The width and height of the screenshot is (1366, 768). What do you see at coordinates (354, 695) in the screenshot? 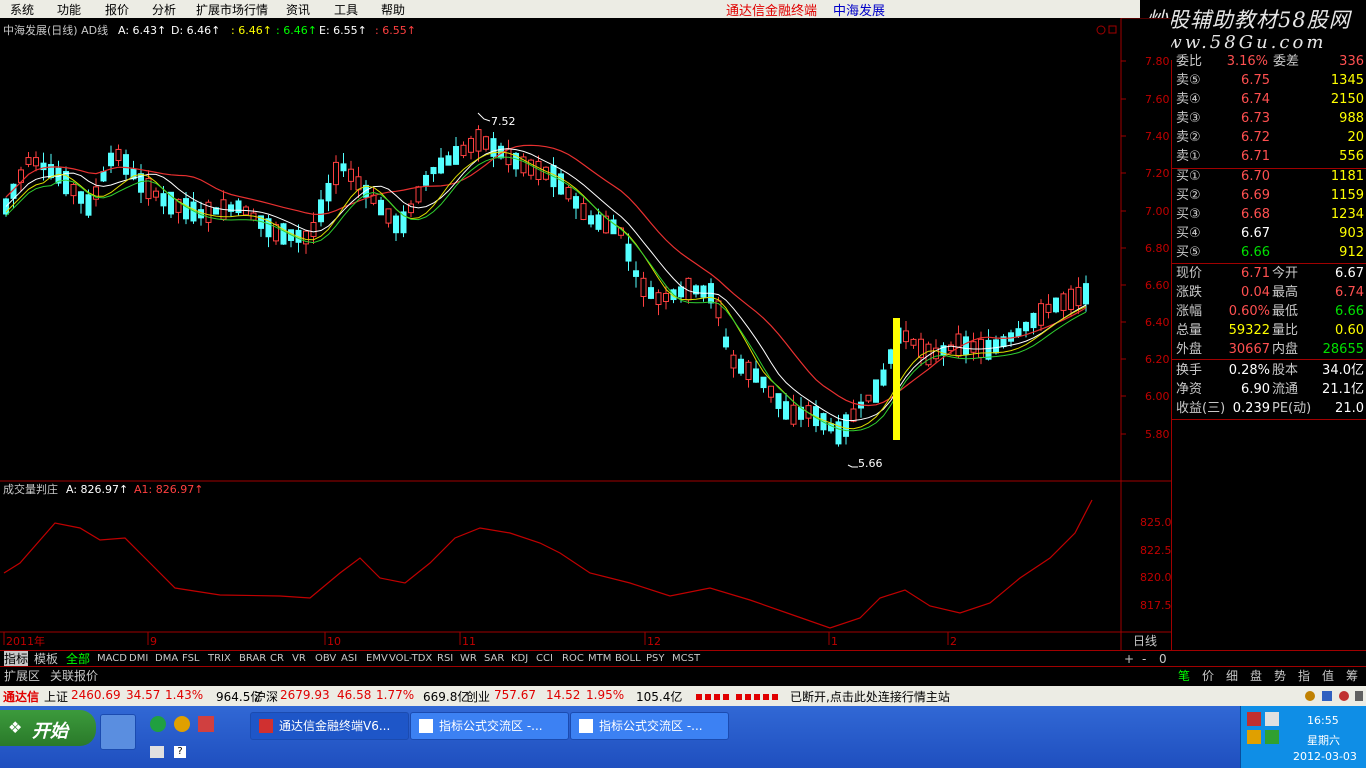
I see `status-item: 46.58` at bounding box center [354, 695].